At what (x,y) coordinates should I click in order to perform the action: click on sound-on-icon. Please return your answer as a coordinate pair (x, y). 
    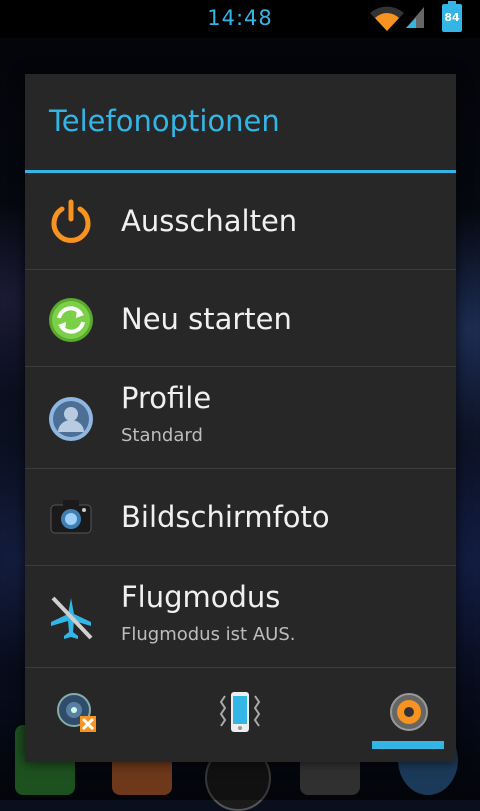
    Looking at the image, I should click on (410, 713).